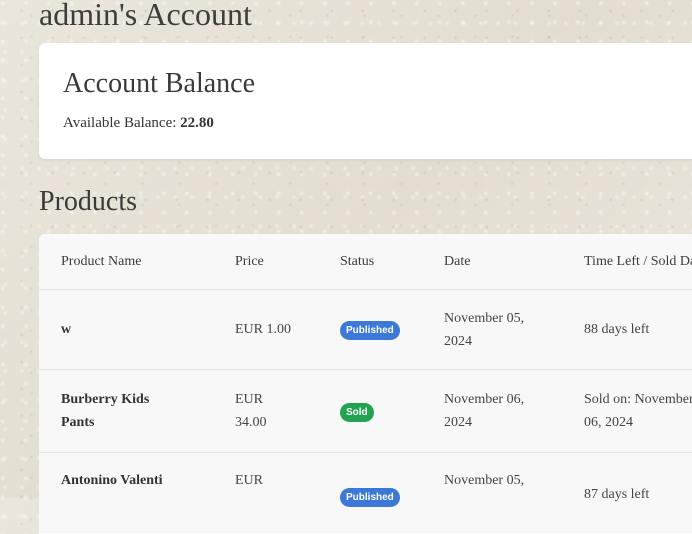  What do you see at coordinates (392, 411) in the screenshot?
I see `product-status-cell: Sold` at bounding box center [392, 411].